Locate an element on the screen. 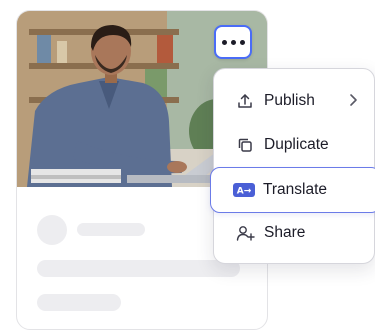 This screenshot has width=375, height=330. menu-item-publish: Publish is located at coordinates (294, 101).